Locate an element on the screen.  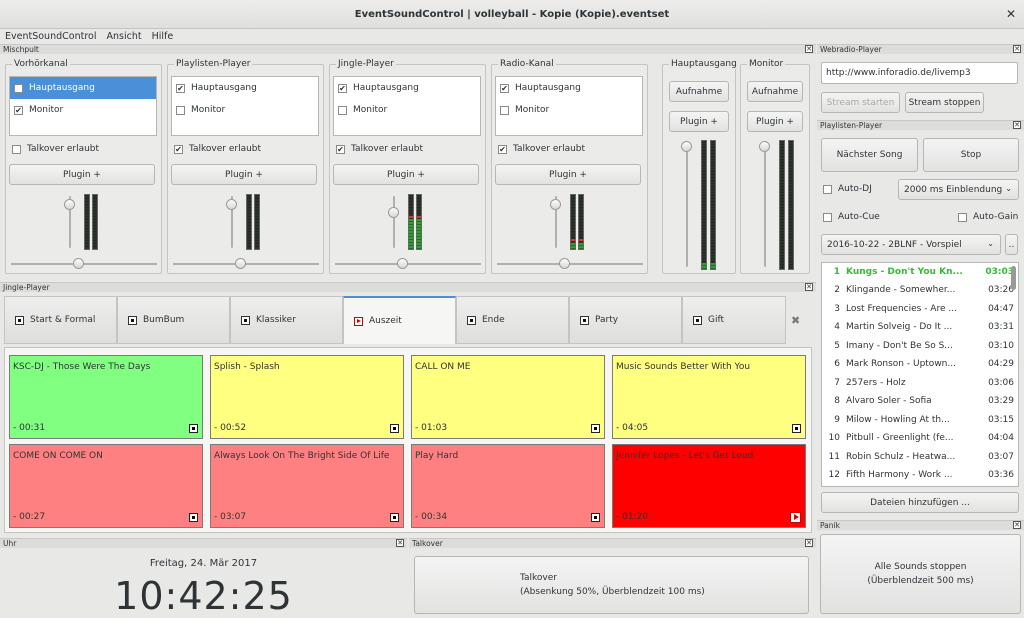
jingle-button: COME ON COME ON - 00:27 is located at coordinates (106, 486).